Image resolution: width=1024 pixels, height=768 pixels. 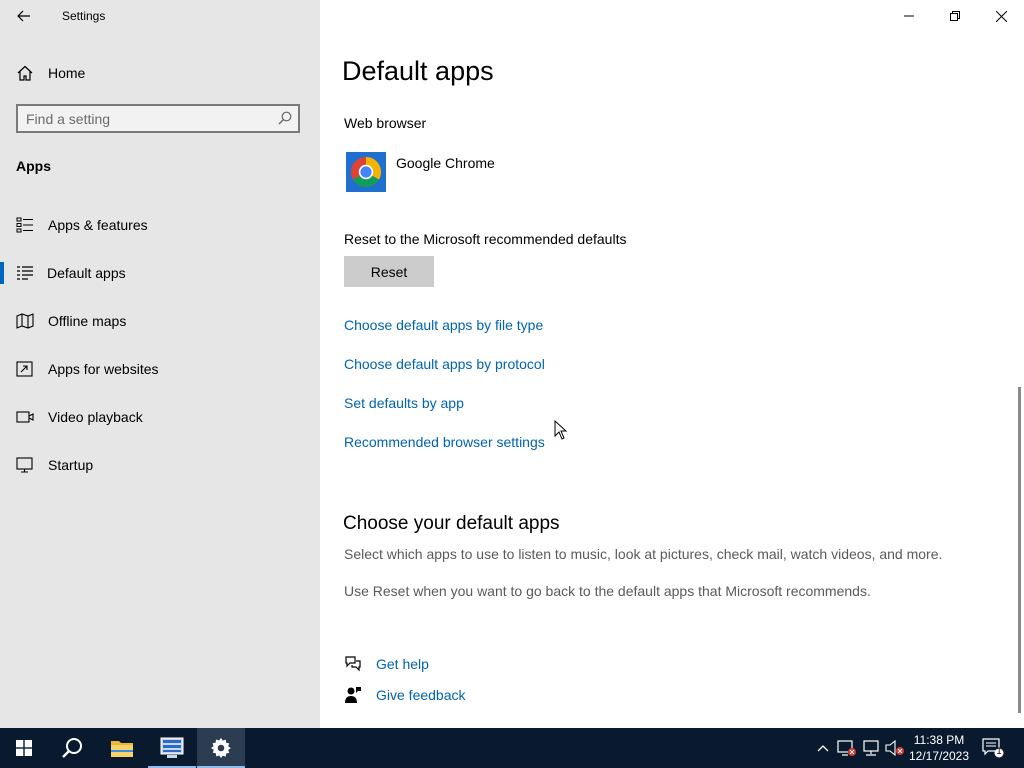 What do you see at coordinates (33, 166) in the screenshot?
I see `sidebar-section-apps: Apps` at bounding box center [33, 166].